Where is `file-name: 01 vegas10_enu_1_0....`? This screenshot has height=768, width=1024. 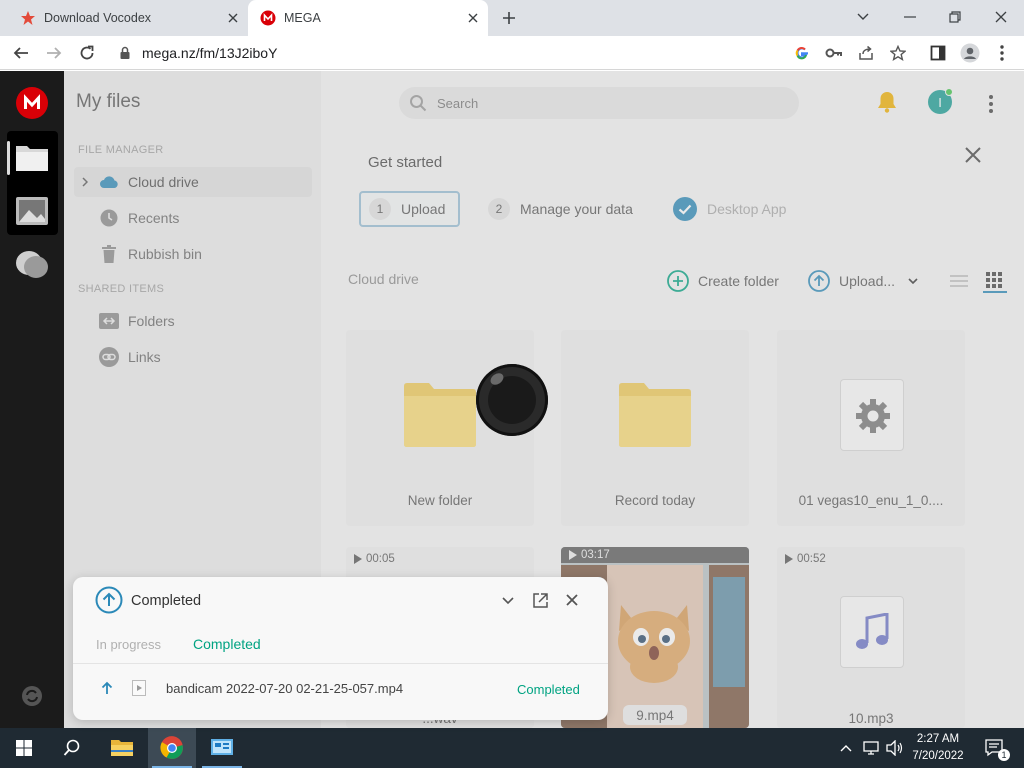
file-name: 01 vegas10_enu_1_0.... is located at coordinates (871, 500).